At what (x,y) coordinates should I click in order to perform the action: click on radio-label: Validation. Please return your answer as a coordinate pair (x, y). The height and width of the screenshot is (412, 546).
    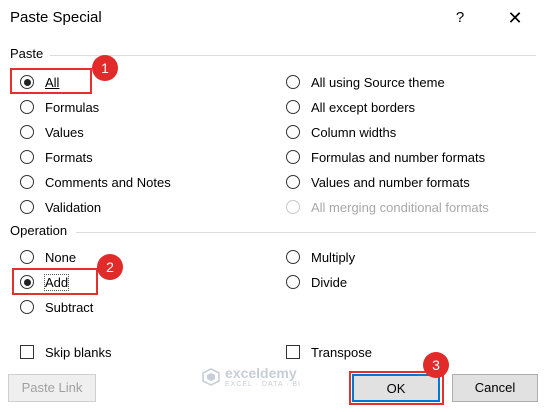
    Looking at the image, I should click on (73, 207).